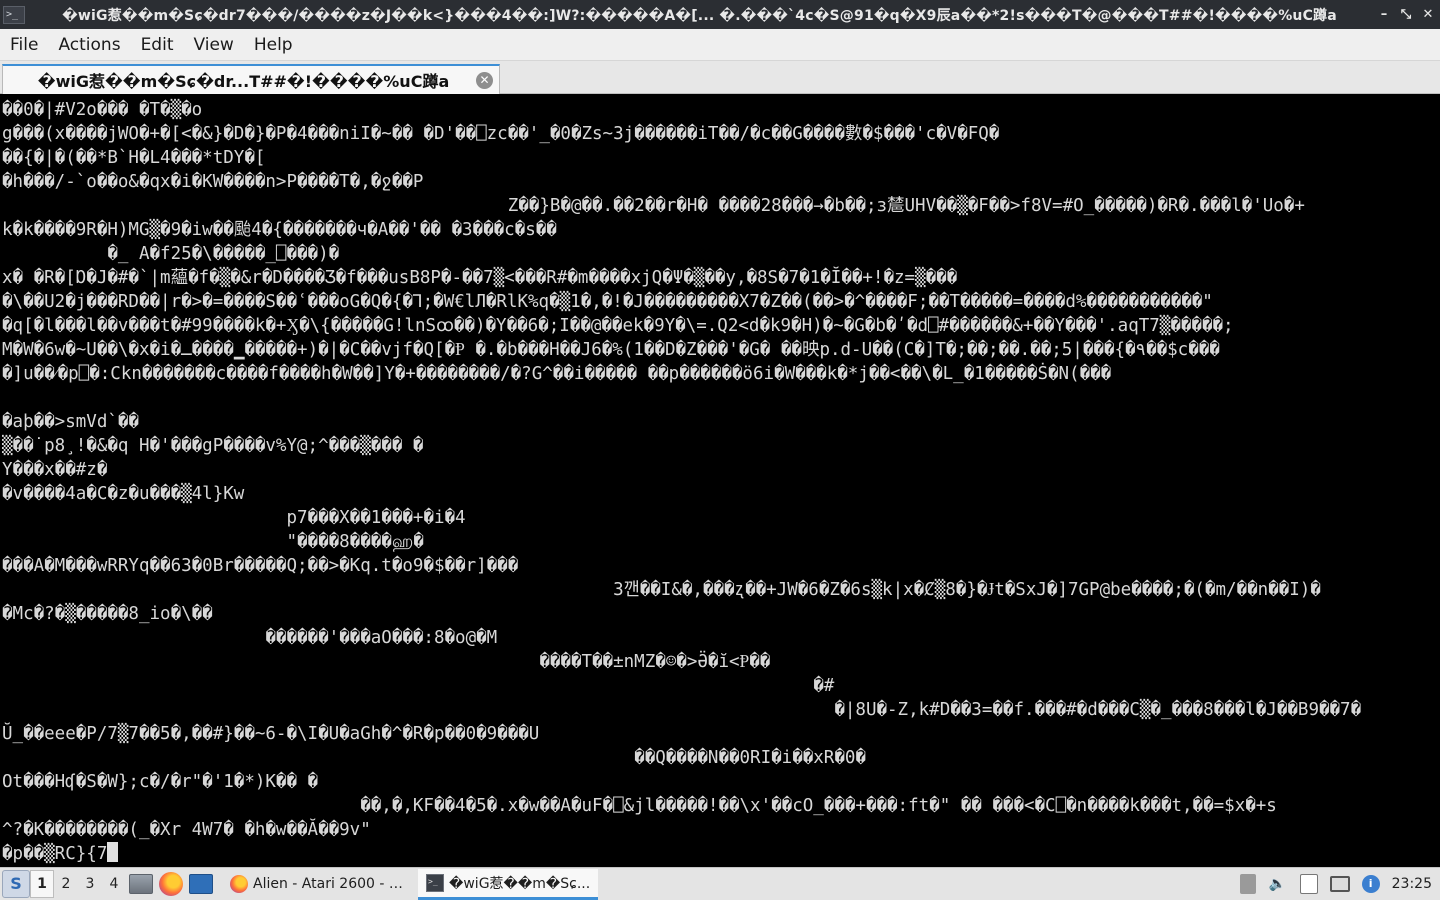 The height and width of the screenshot is (900, 1440). Describe the element at coordinates (66, 884) in the screenshot. I see `workspace-2: 2` at that location.